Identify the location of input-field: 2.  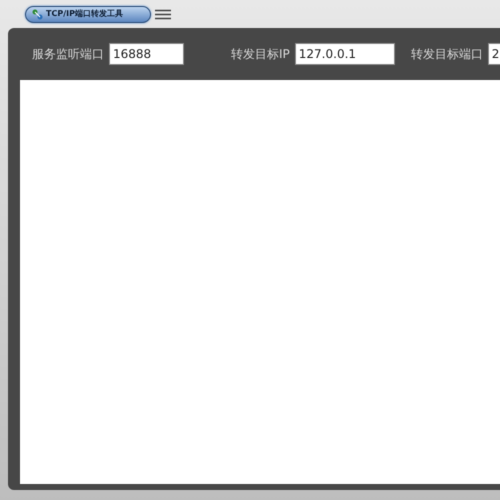
(494, 54).